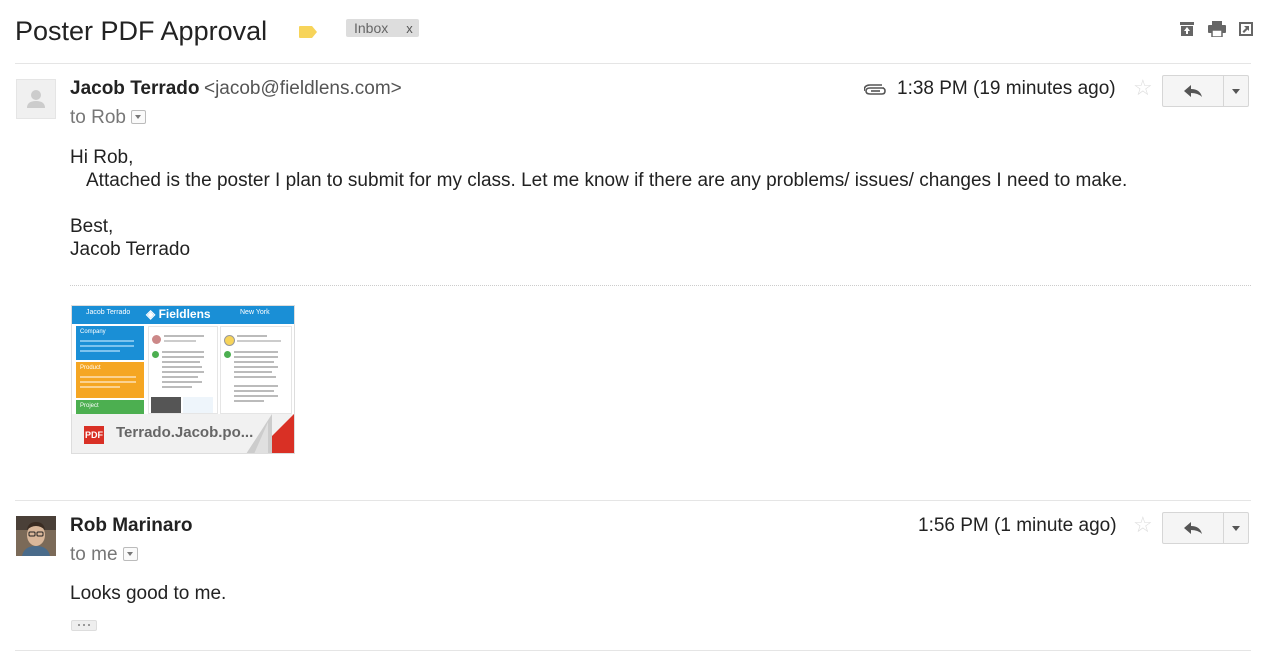 The height and width of the screenshot is (652, 1269). What do you see at coordinates (1006, 89) in the screenshot?
I see `message-time: 1:38 PM (19 minutes ago)` at bounding box center [1006, 89].